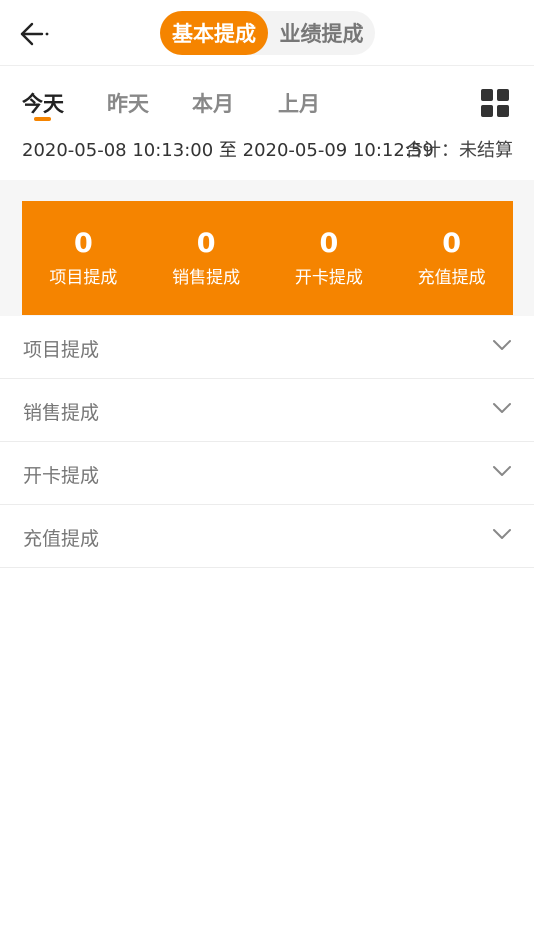 This screenshot has width=534, height=950. I want to click on arrow-left-icon, so click(34, 34).